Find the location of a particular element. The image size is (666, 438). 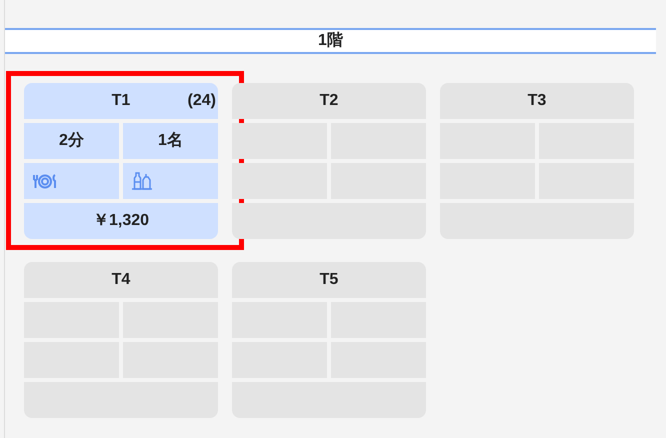

table-header: T3 is located at coordinates (537, 101).